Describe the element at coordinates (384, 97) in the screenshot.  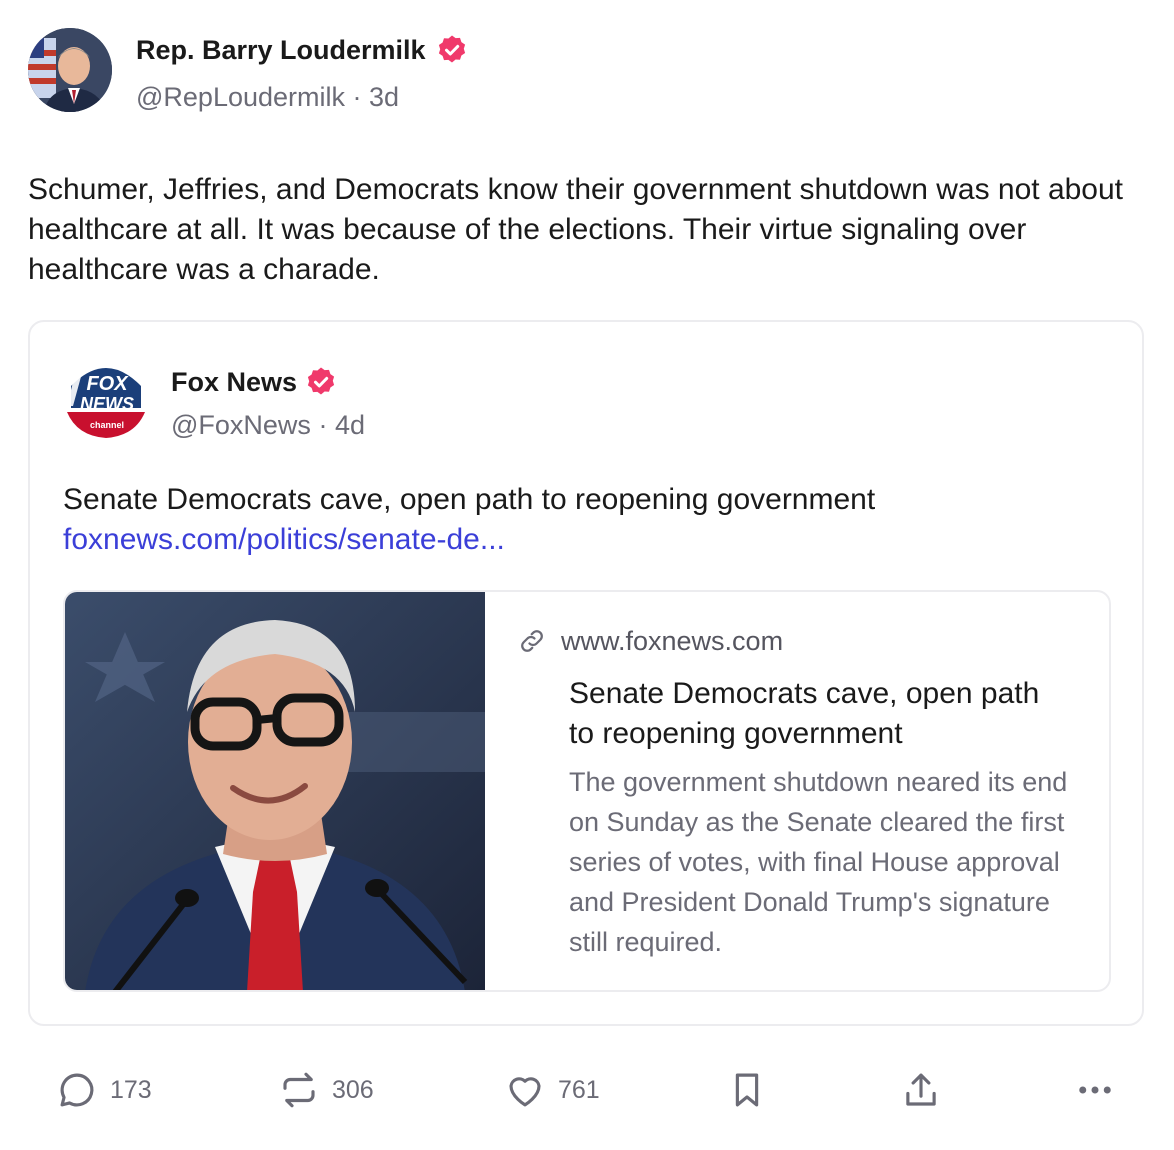
I see `post-timestamp: 3d` at that location.